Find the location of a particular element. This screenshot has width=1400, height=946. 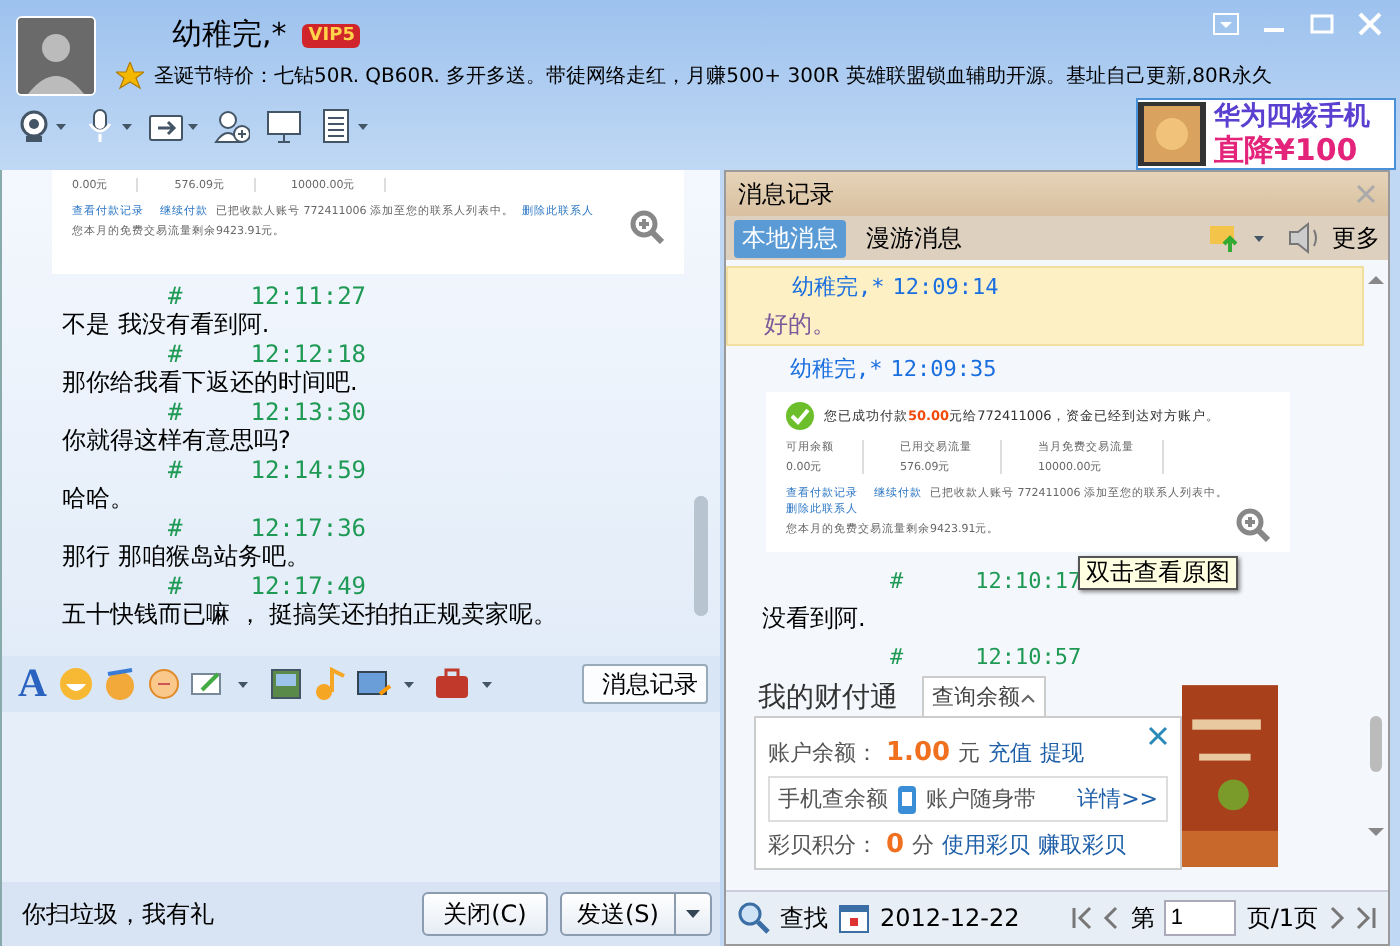

avatar is located at coordinates (56, 56).